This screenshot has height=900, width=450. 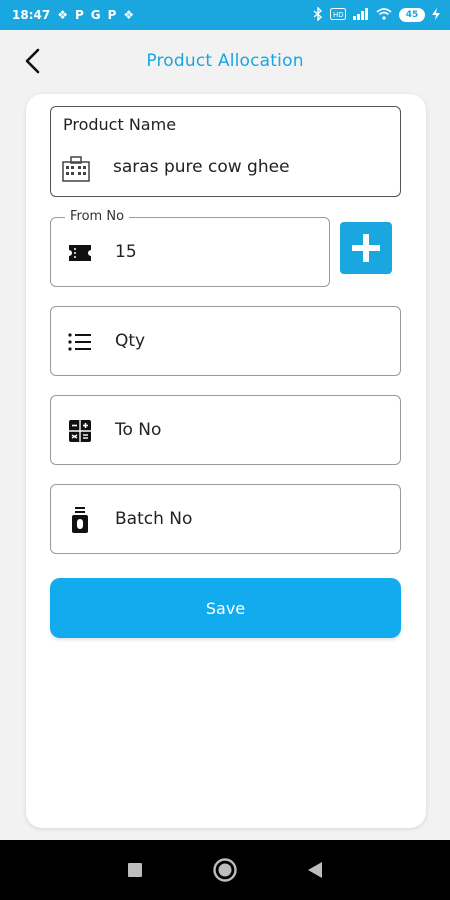 What do you see at coordinates (225, 341) in the screenshot?
I see `qty-field: Qty` at bounding box center [225, 341].